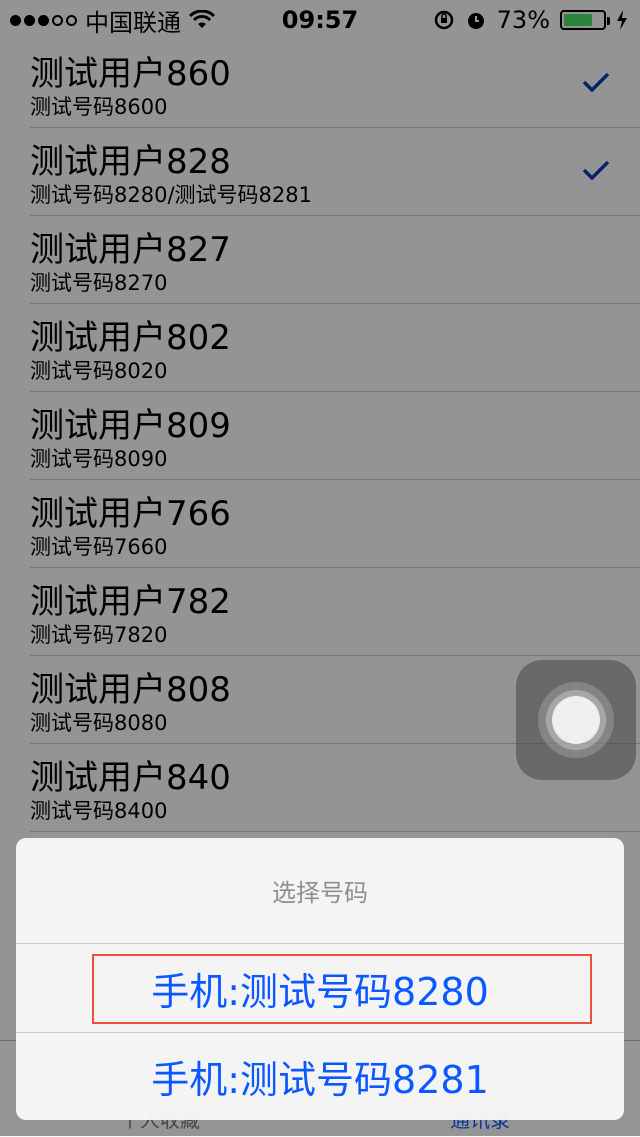 Image resolution: width=640 pixels, height=1137 pixels. I want to click on assistive-touch-button, so click(576, 720).